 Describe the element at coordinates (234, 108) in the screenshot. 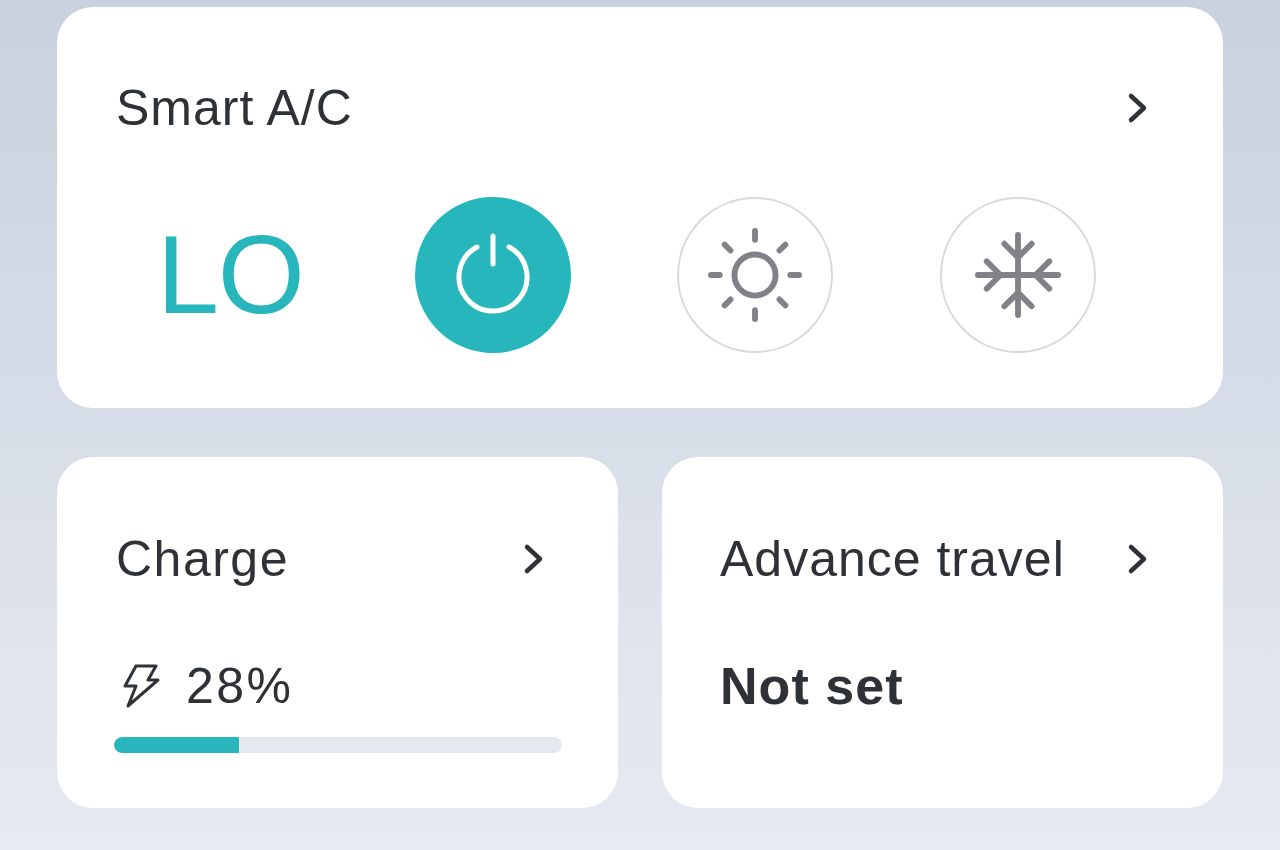

I see `card-title: Smart A/C` at that location.